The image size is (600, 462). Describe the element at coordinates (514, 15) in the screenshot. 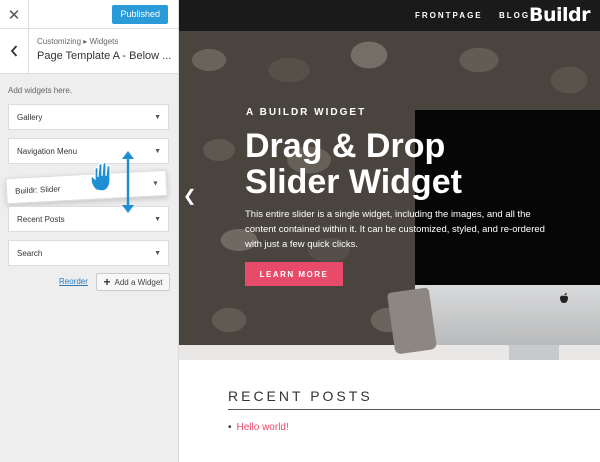

I see `nav-item-blog: BLOG` at that location.